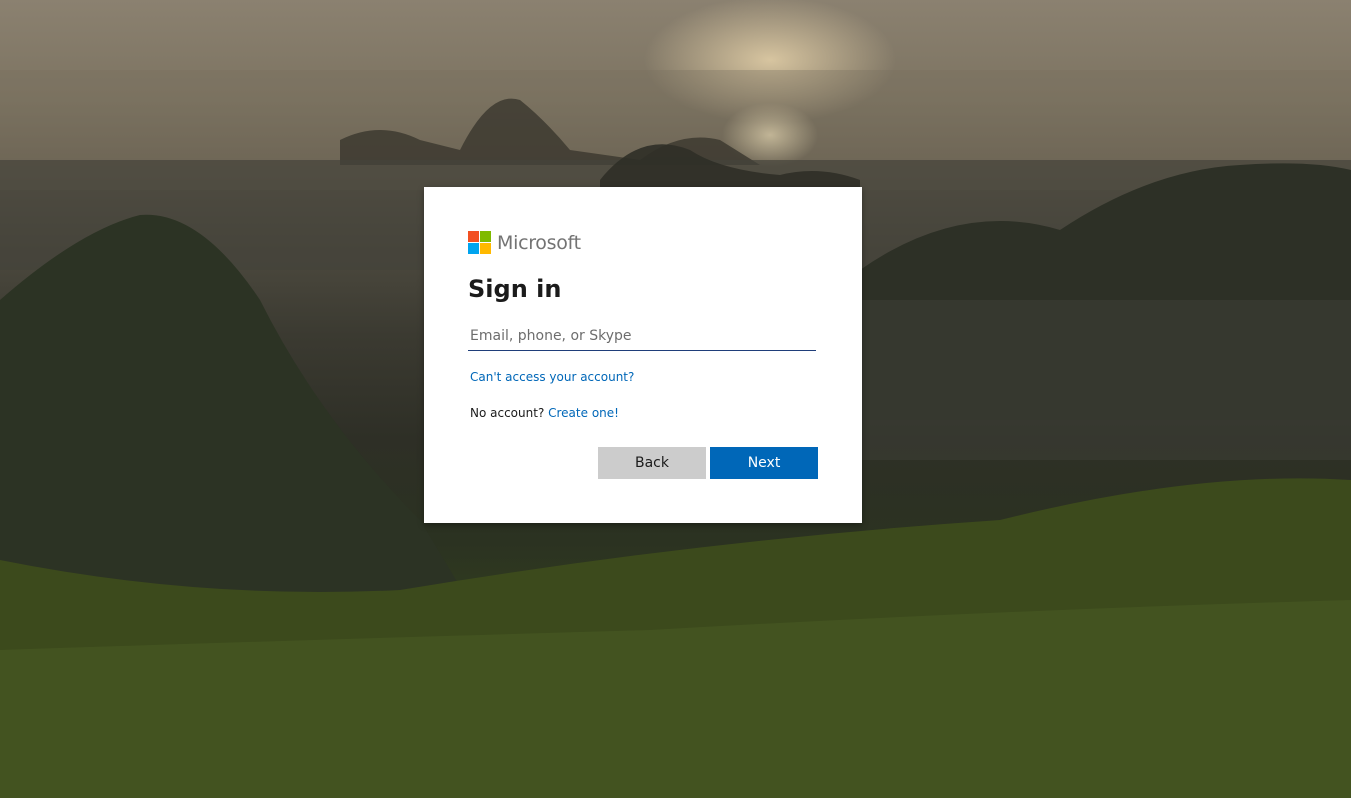 This screenshot has height=798, width=1351. What do you see at coordinates (515, 289) in the screenshot?
I see `page-title: Sign in` at bounding box center [515, 289].